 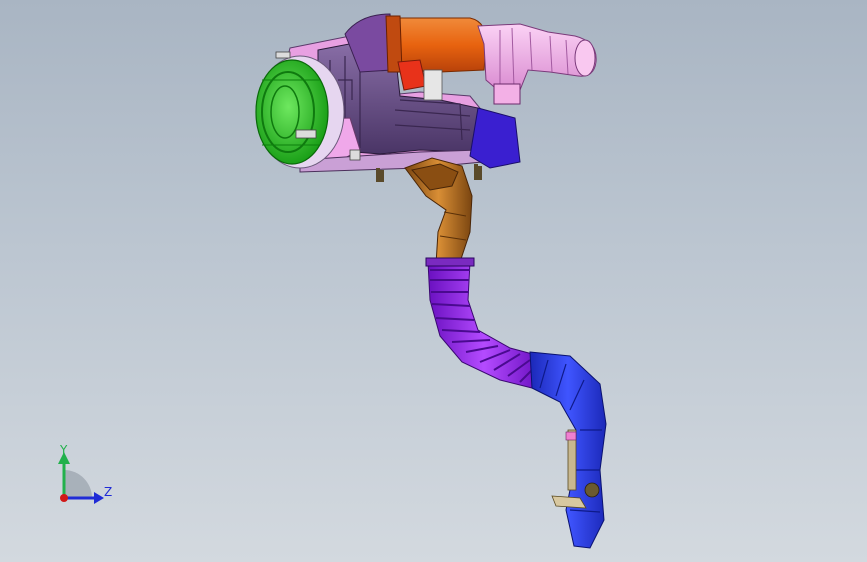 What do you see at coordinates (433, 85) in the screenshot?
I see `duct-bracket` at bounding box center [433, 85].